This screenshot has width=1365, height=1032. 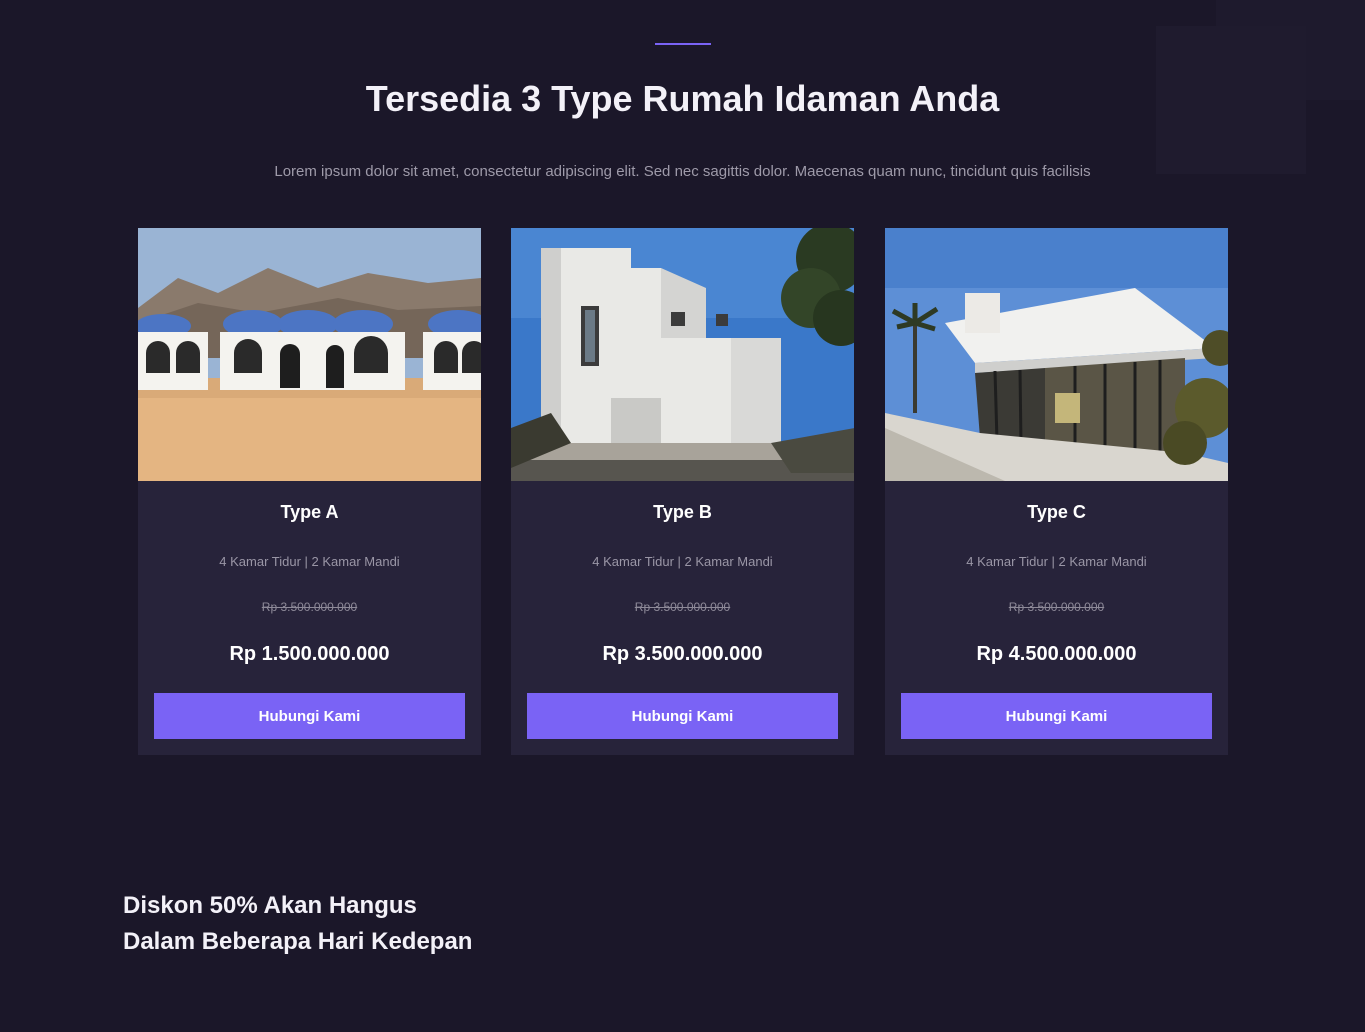 I want to click on card-price: Rp 1.500.000.000, so click(x=309, y=654).